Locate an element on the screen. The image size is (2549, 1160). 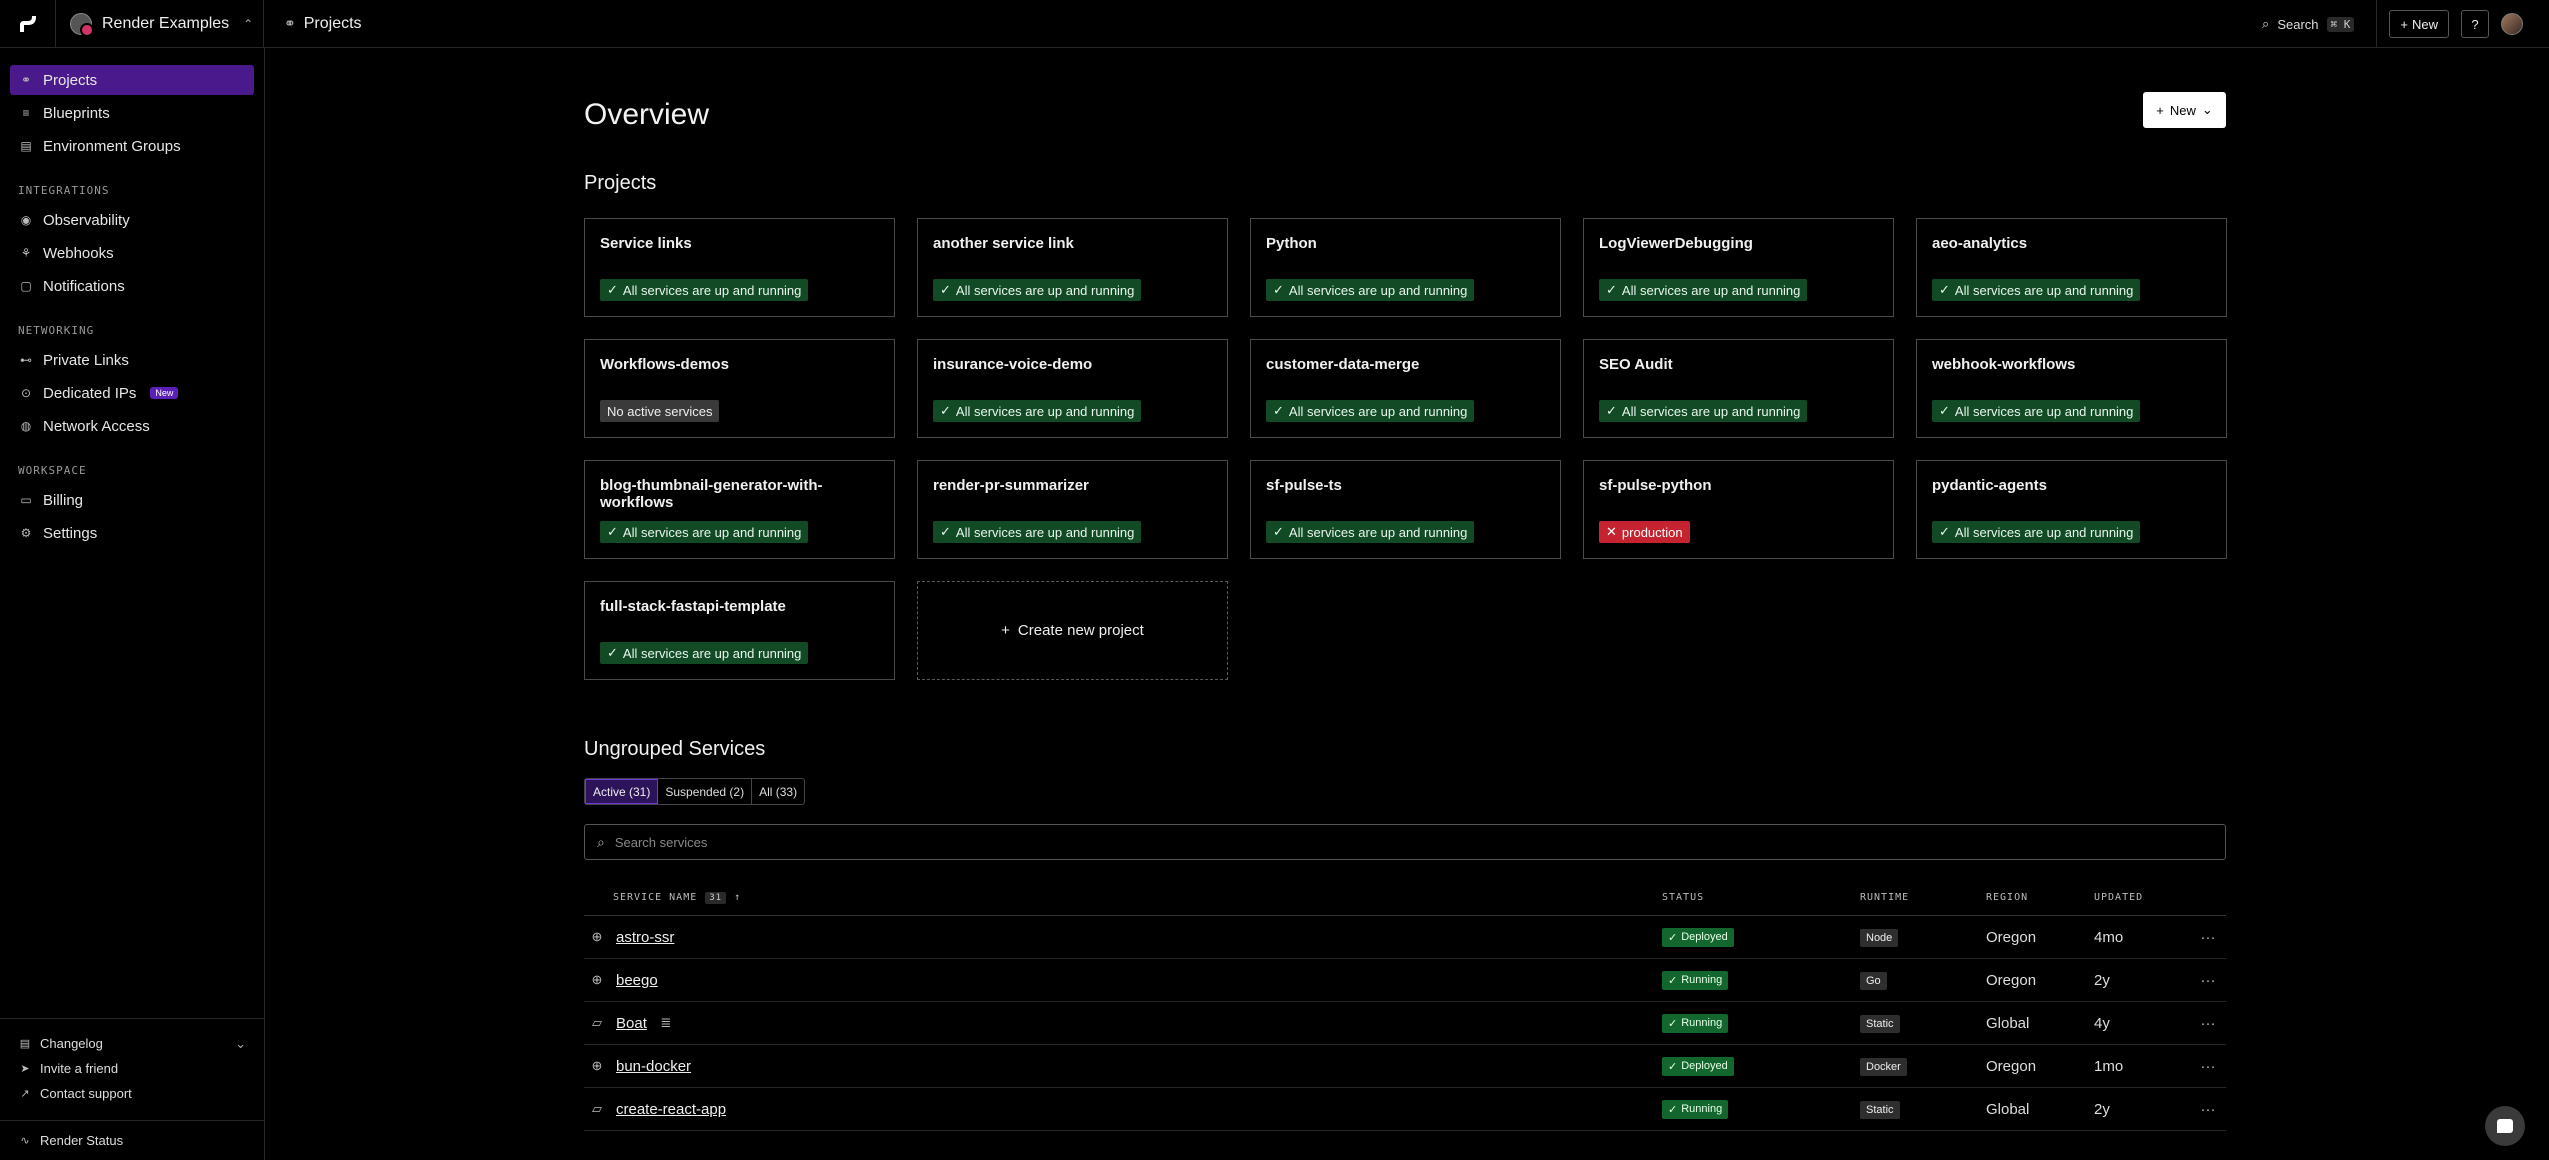
column-label: SERVICE NAME is located at coordinates (655, 897).